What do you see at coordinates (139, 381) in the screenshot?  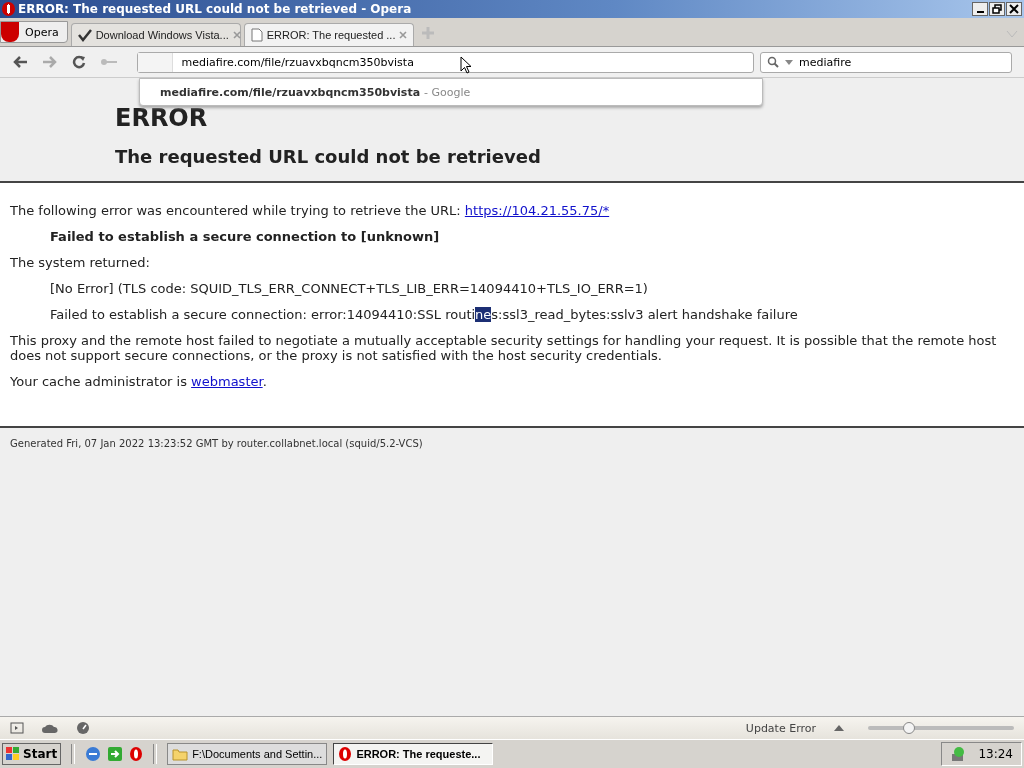 I see `admin-text: Your cache administrator is webmaster.` at bounding box center [139, 381].